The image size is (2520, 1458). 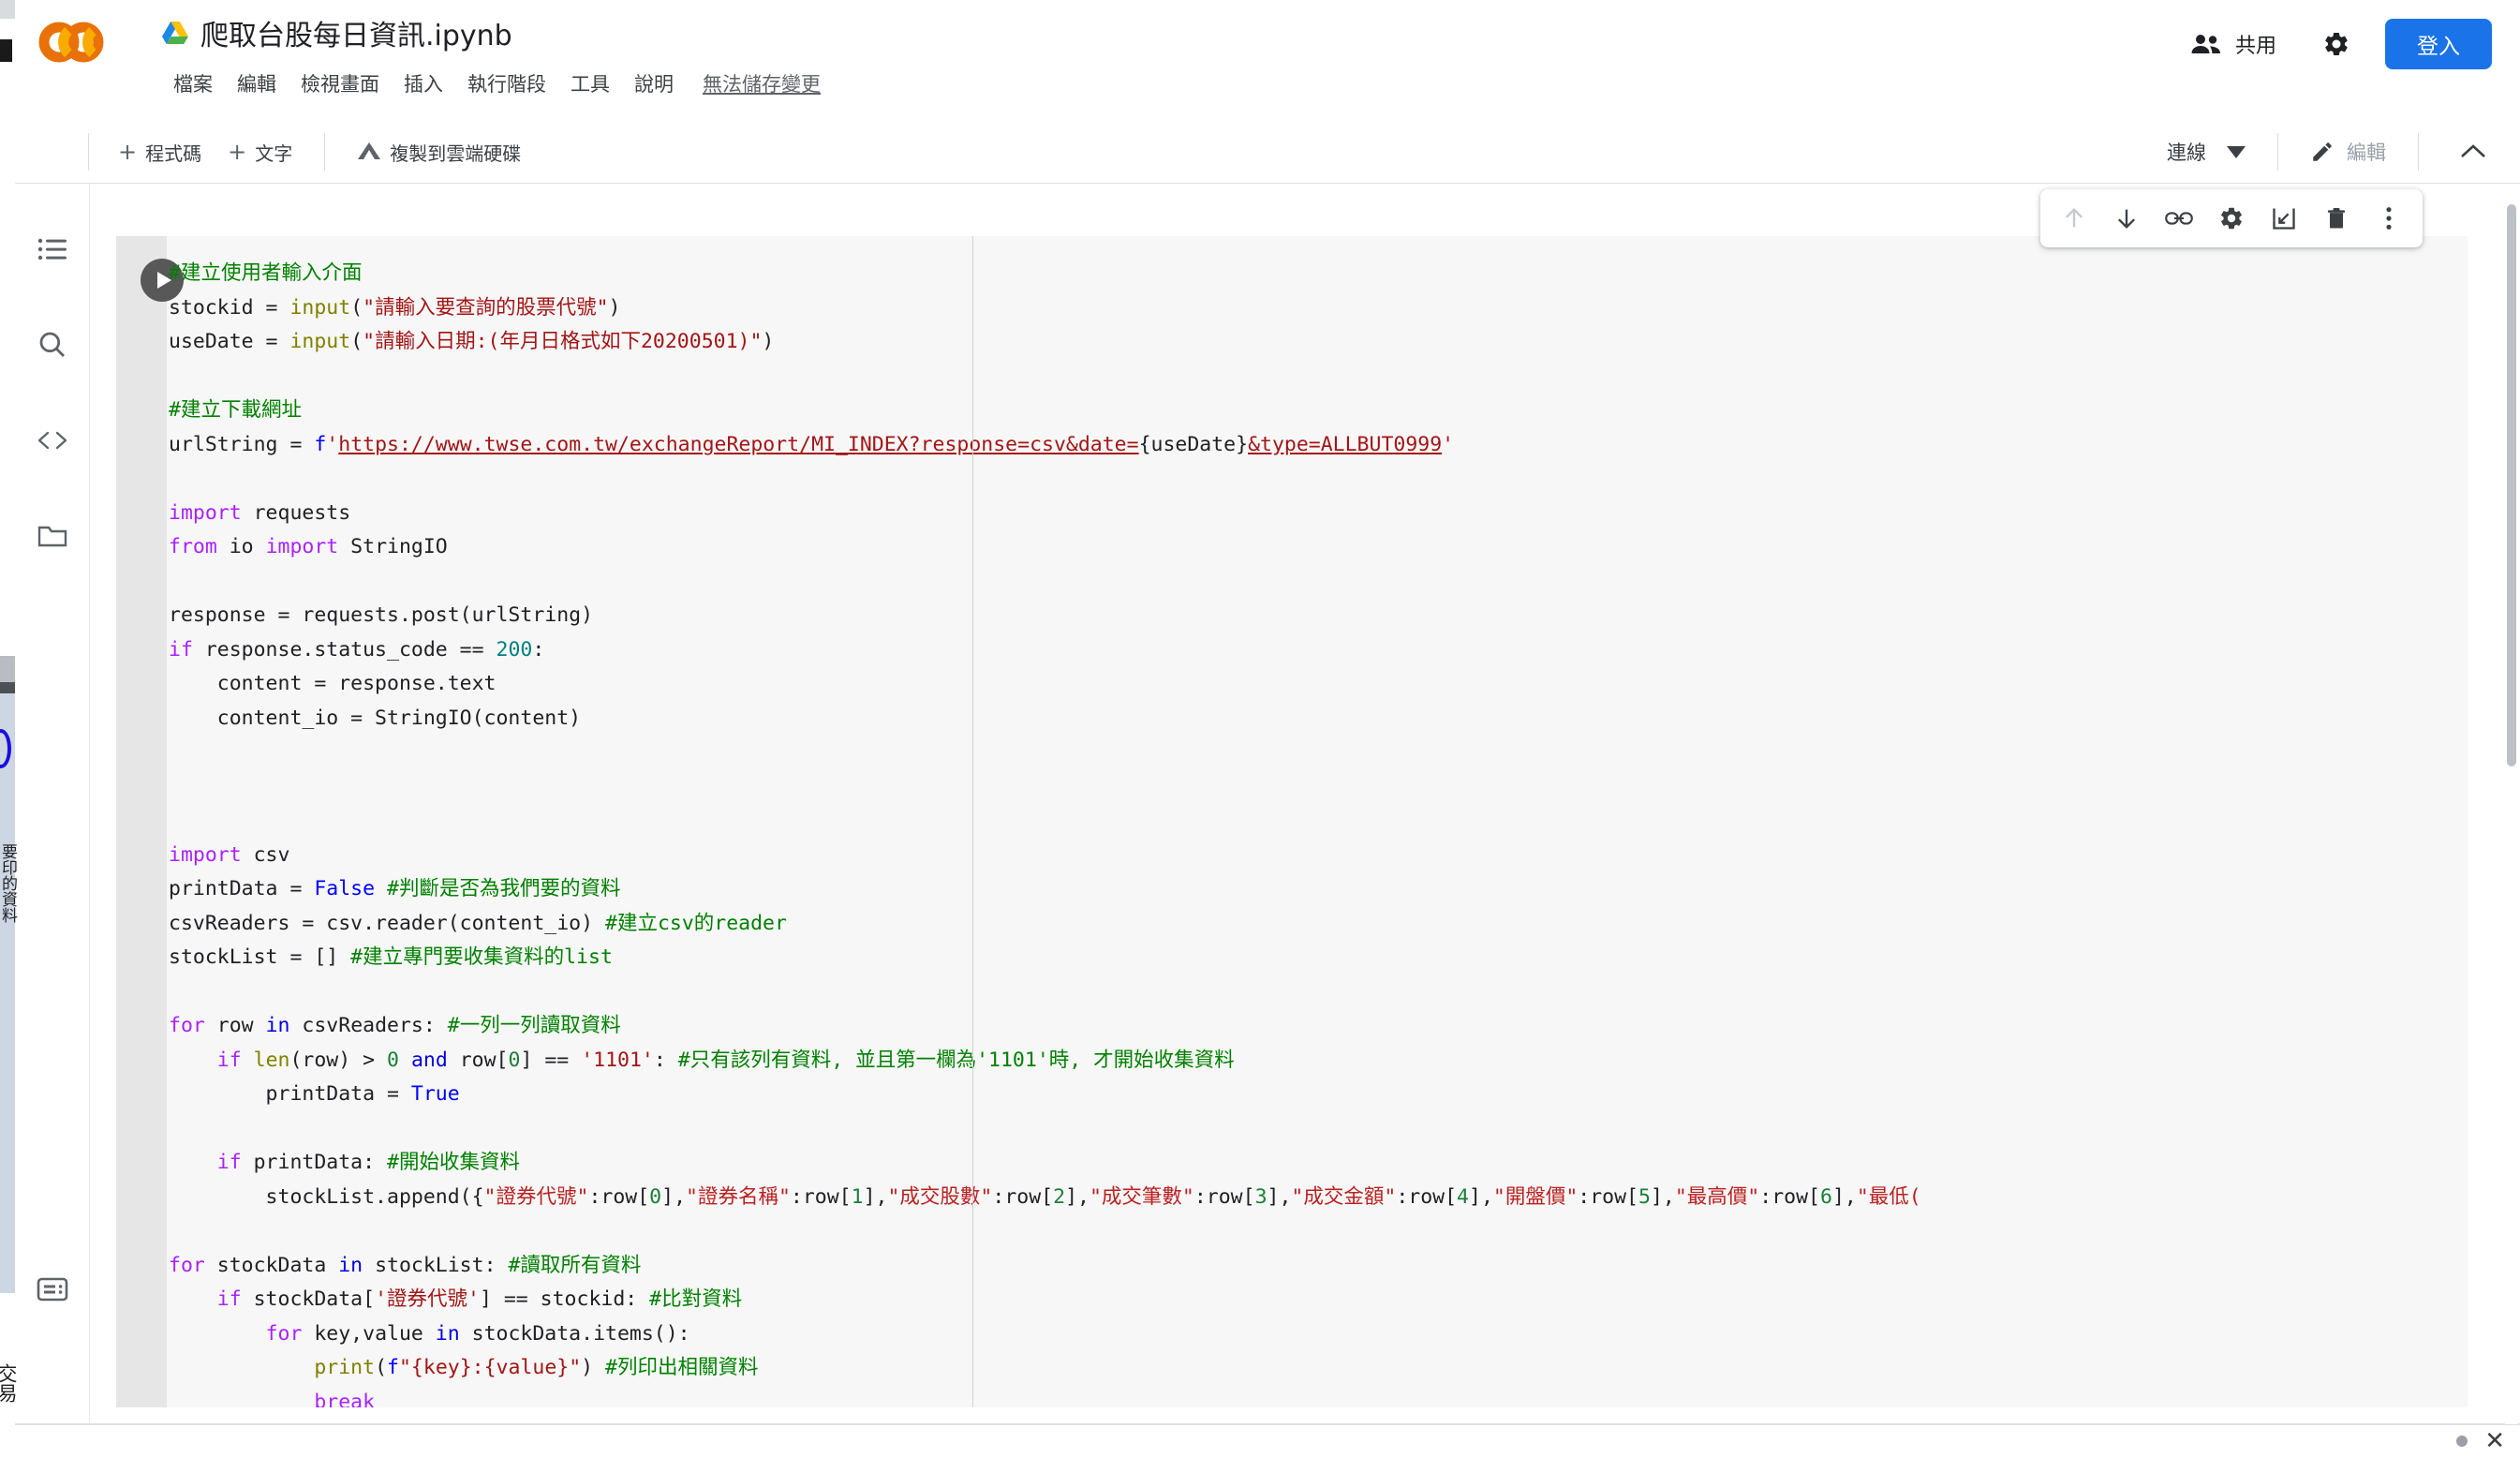 I want to click on connect-runtime-button: 連線, so click(x=2206, y=151).